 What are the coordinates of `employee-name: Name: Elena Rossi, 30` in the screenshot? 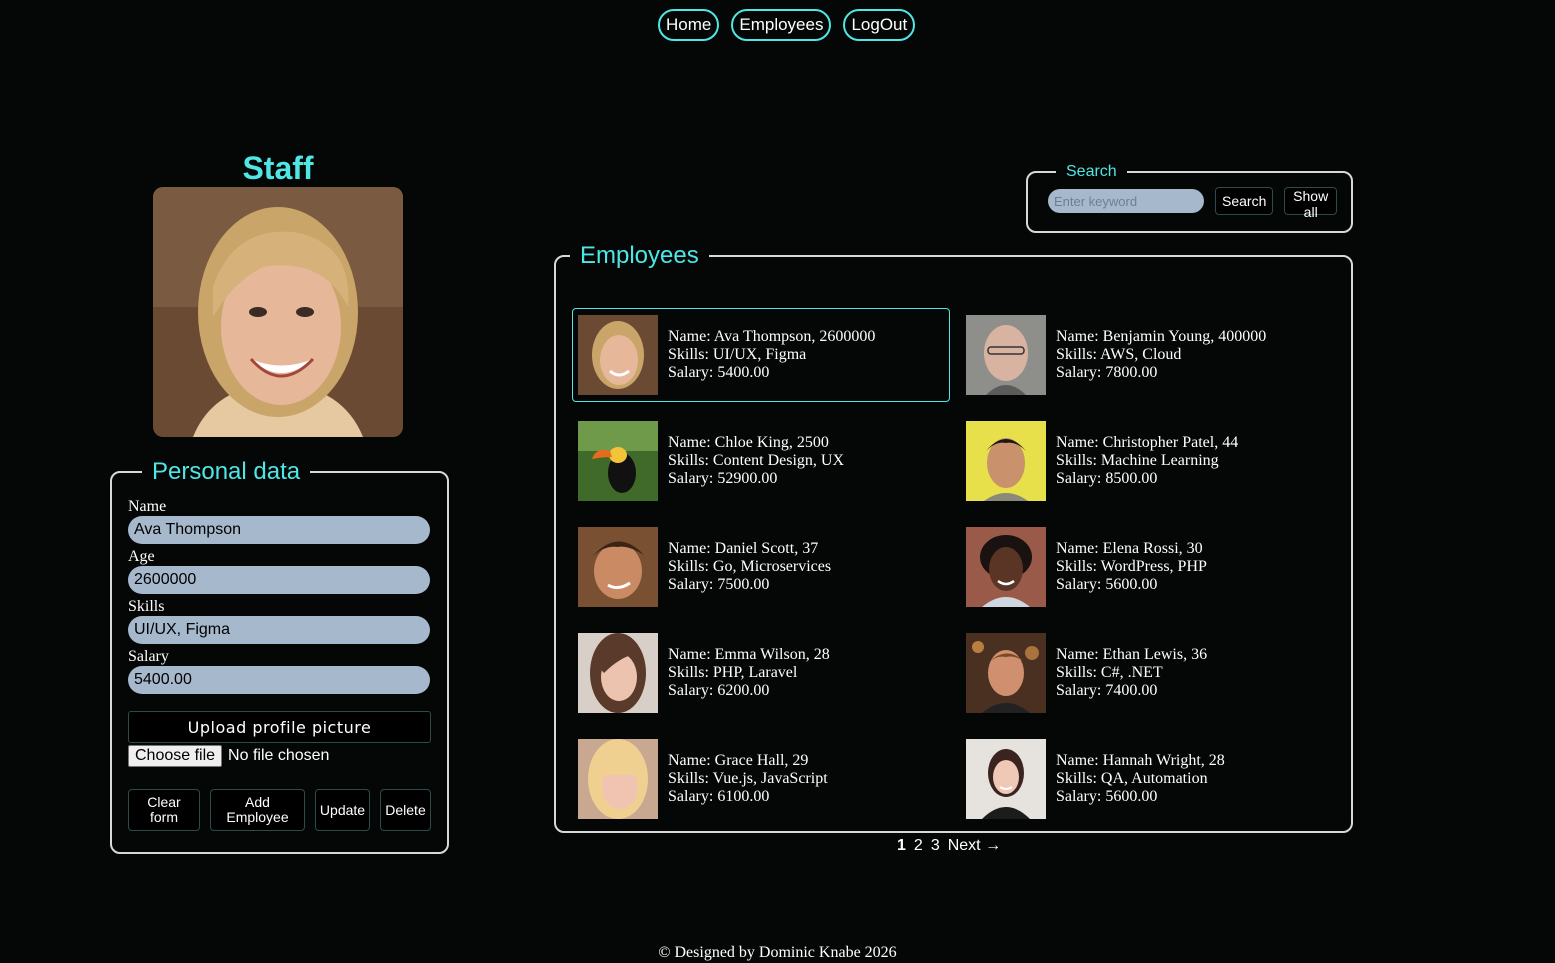 It's located at (1129, 548).